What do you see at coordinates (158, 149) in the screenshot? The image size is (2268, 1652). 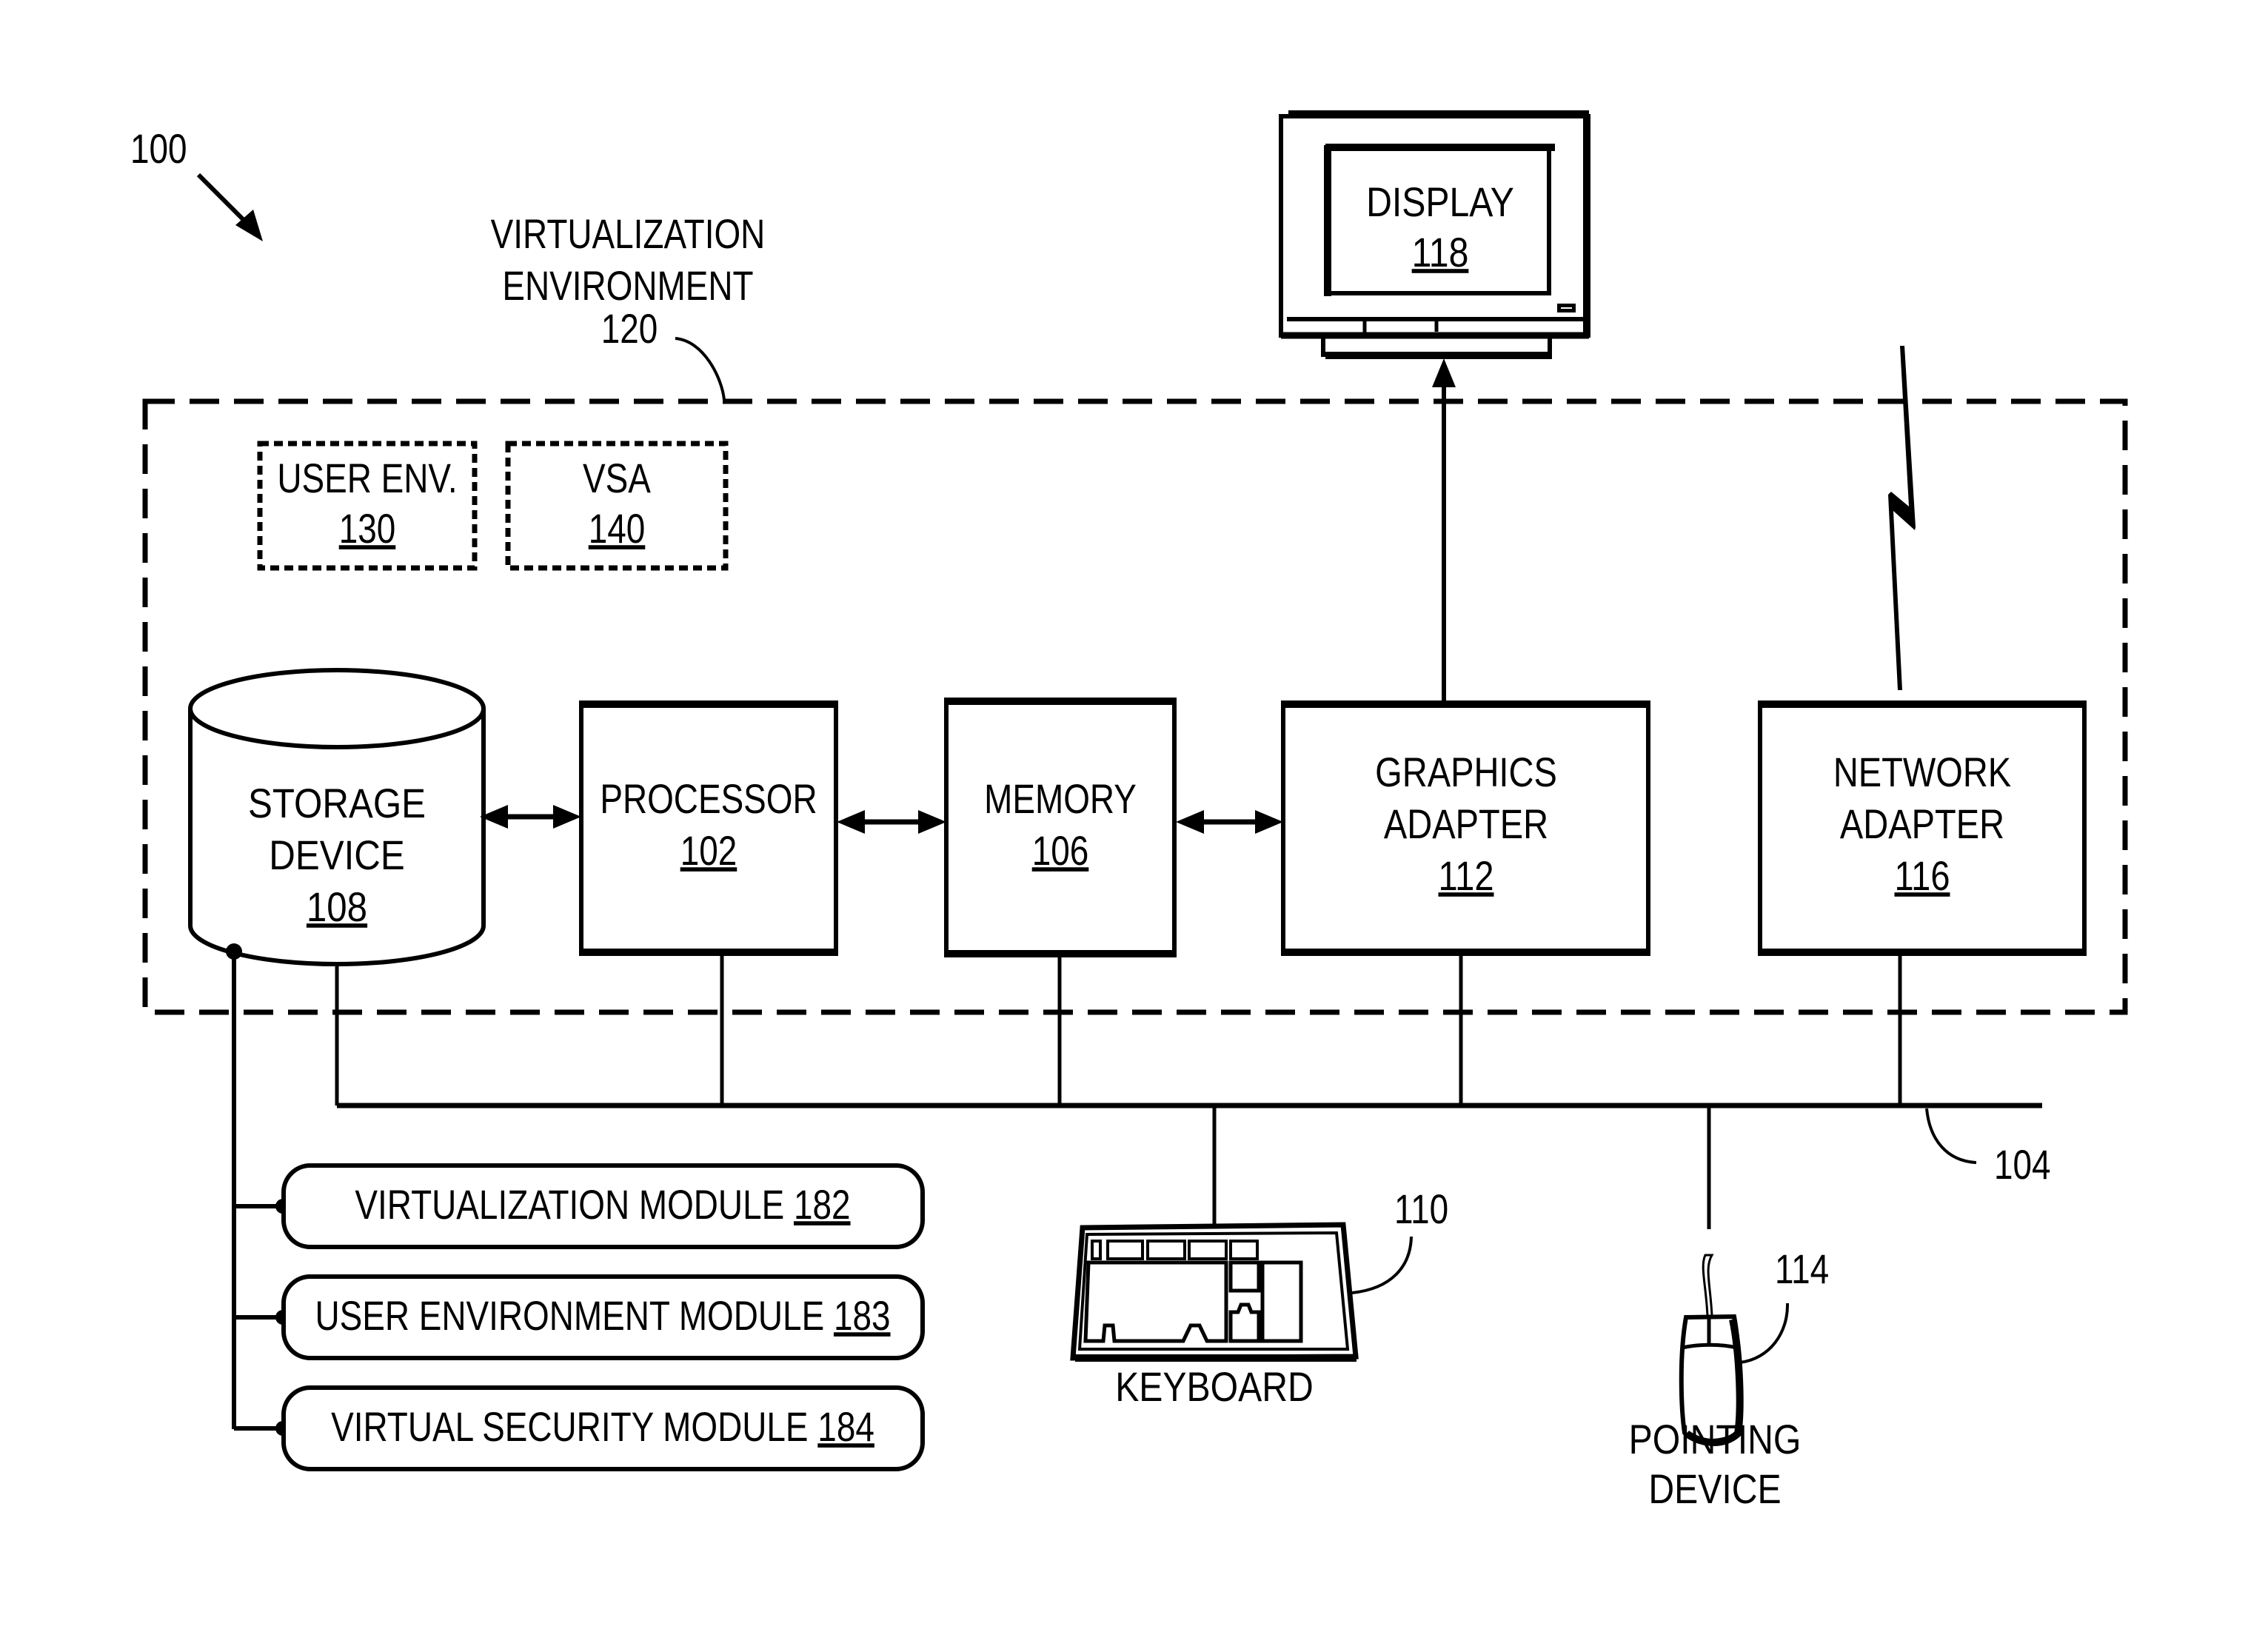 I see `figure-number: 100` at bounding box center [158, 149].